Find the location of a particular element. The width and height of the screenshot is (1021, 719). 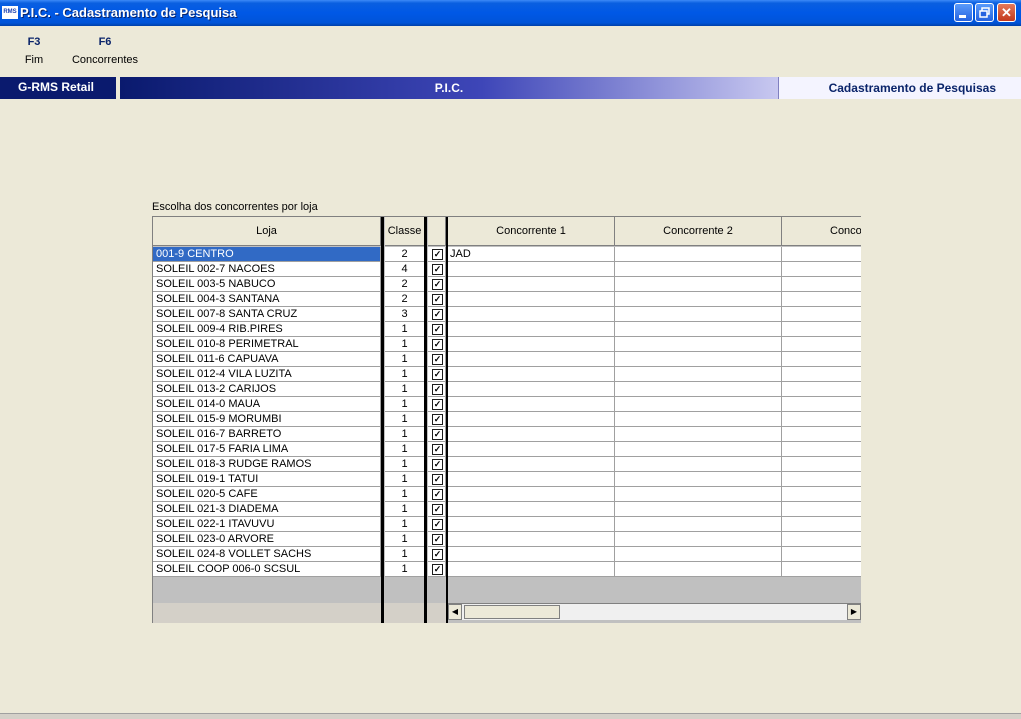

loja-cell: SOLEIL 020-5 CAFE is located at coordinates (267, 494).